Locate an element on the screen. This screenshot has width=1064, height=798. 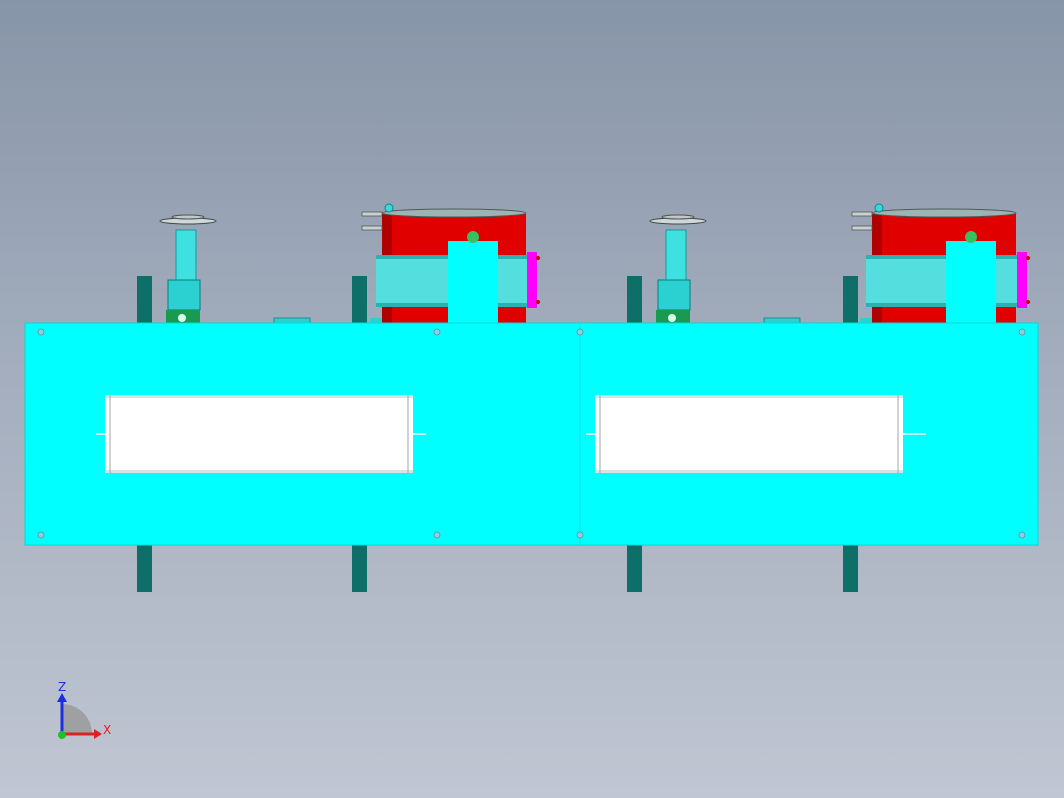
x-axis-label: X is located at coordinates (107, 730).